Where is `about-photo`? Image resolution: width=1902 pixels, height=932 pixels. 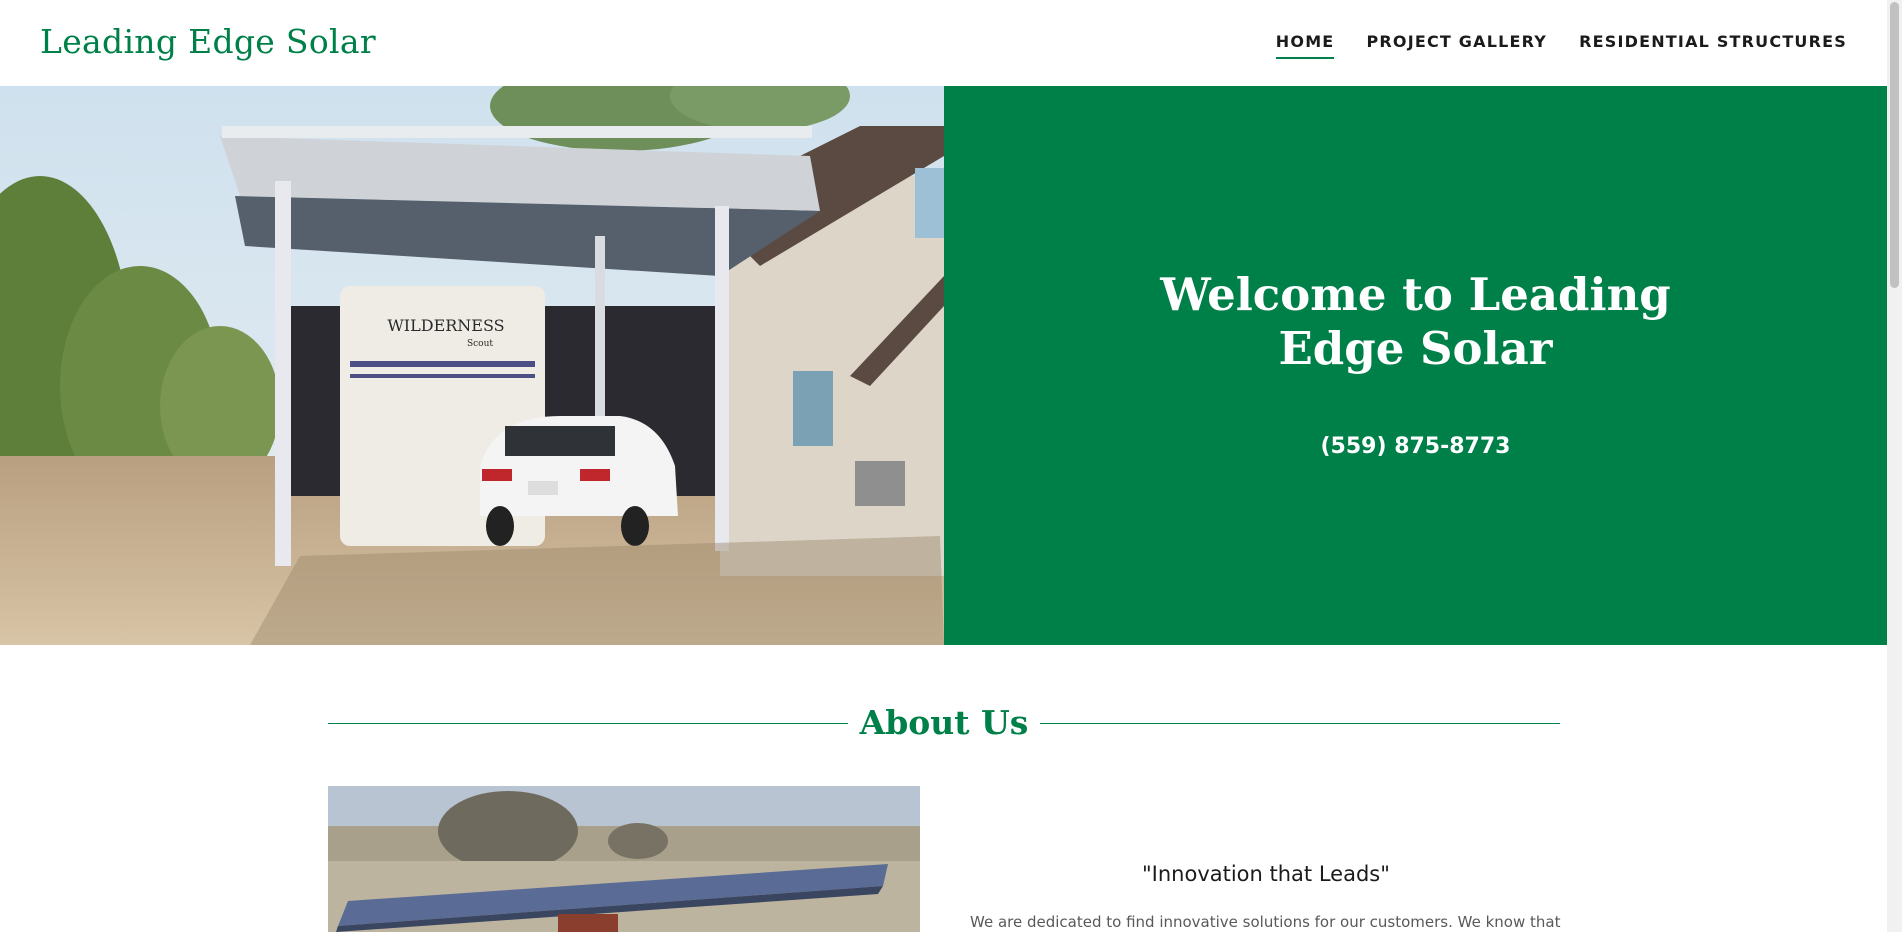 about-photo is located at coordinates (624, 859).